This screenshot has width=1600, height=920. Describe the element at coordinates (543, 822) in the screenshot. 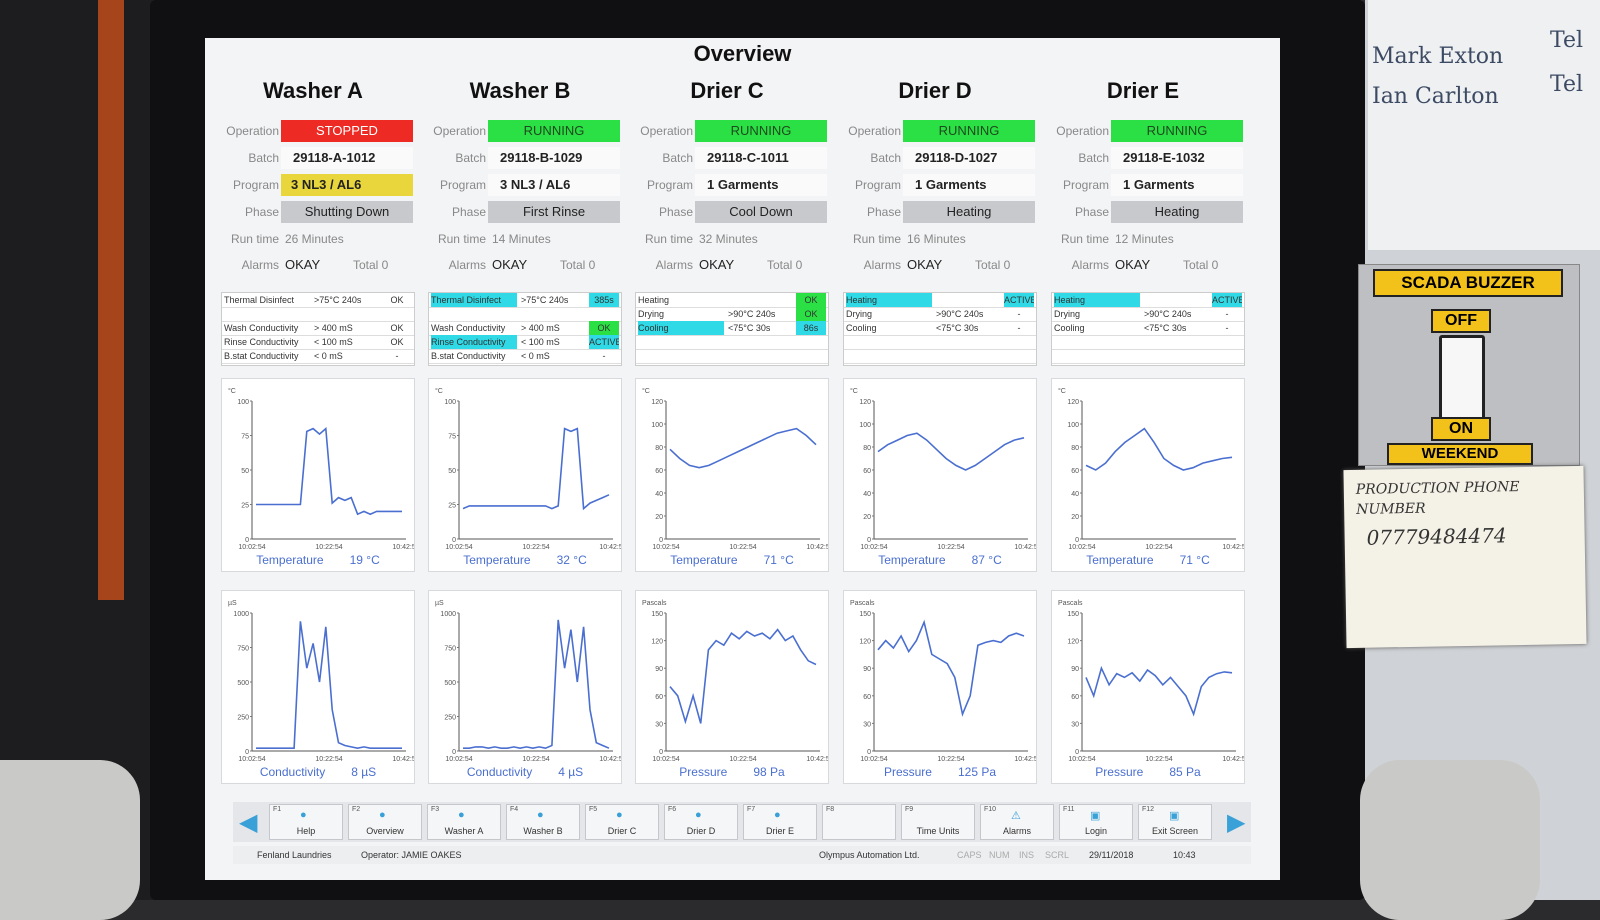

I see `function-key-f4: F4 ● Washer B` at that location.